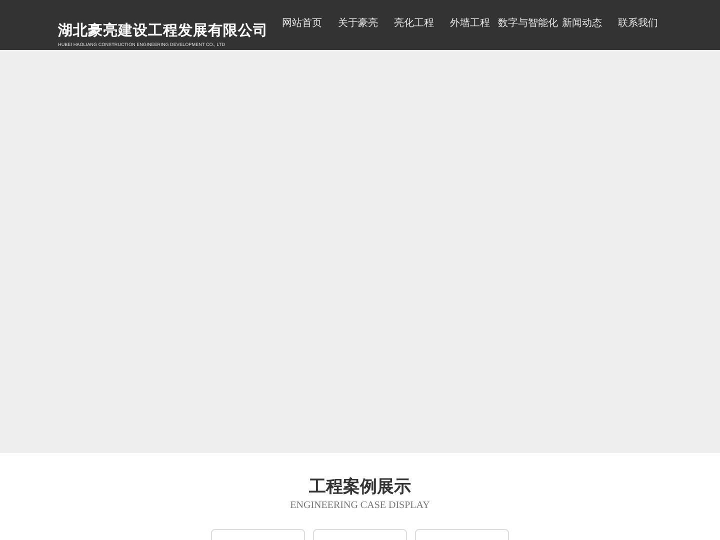 This screenshot has height=540, width=720. Describe the element at coordinates (358, 24) in the screenshot. I see `nav-link: 关于豪亮` at that location.